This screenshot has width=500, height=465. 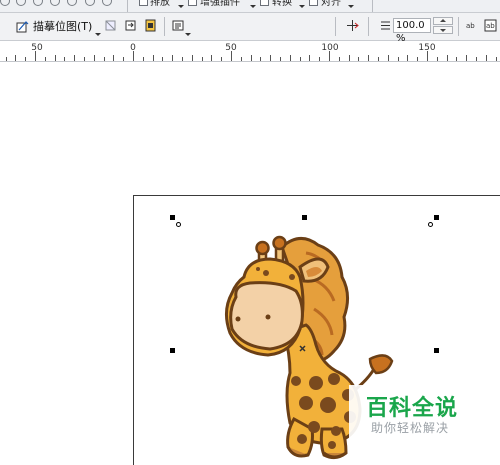 I want to click on edit-bitmap-icon, so click(x=178, y=25).